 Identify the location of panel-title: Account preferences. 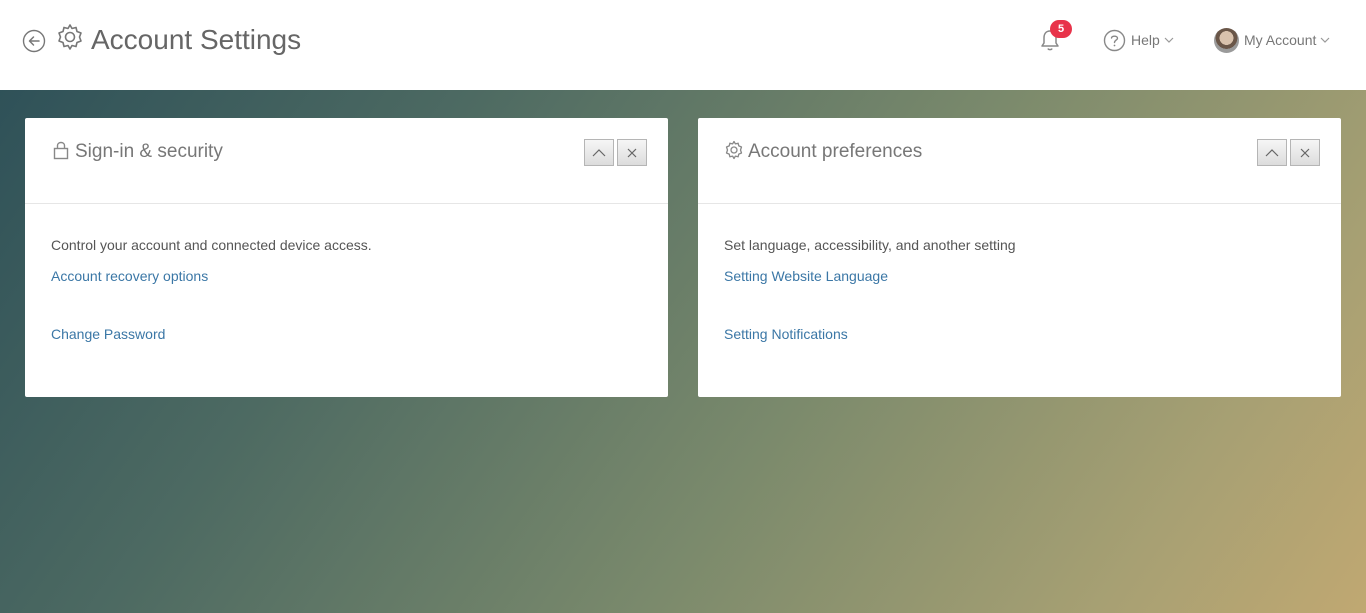
(835, 151).